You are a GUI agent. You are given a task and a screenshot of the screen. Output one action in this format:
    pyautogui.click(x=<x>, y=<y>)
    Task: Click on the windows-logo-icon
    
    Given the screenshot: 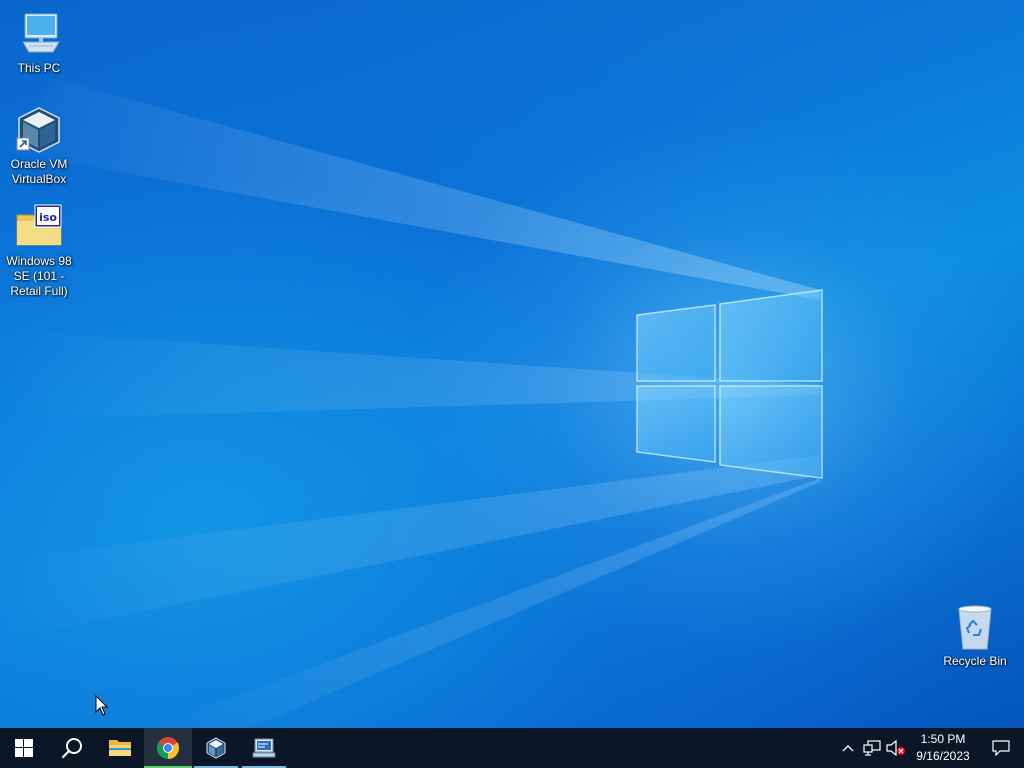 What is the action you would take?
    pyautogui.click(x=24, y=748)
    